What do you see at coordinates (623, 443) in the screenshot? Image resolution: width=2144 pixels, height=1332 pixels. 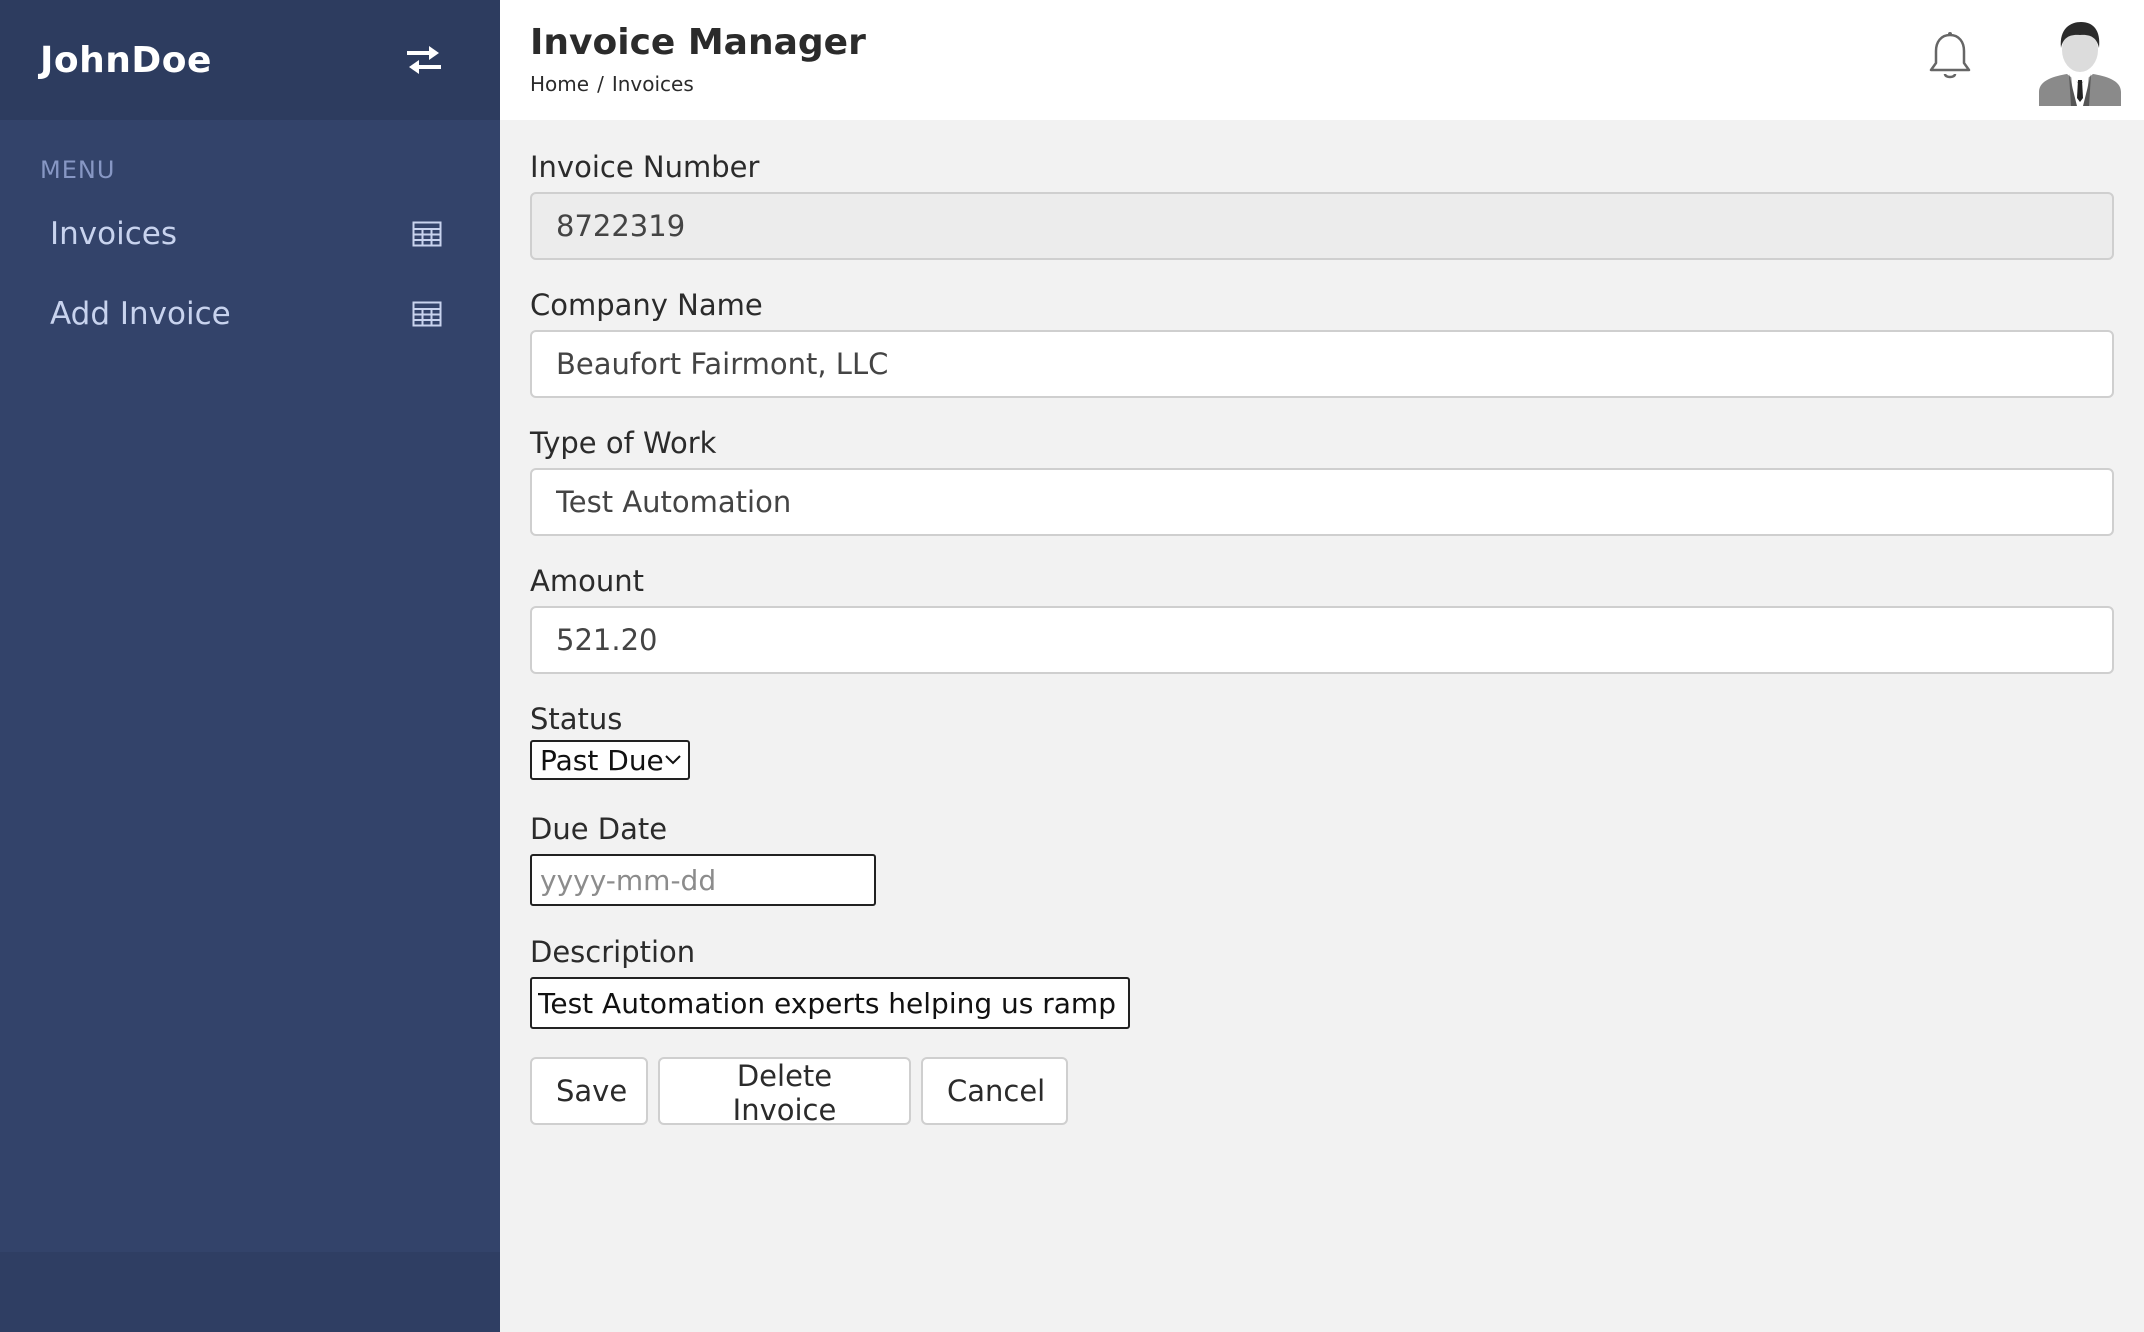 I see `type-of-work-label: Type of Work` at bounding box center [623, 443].